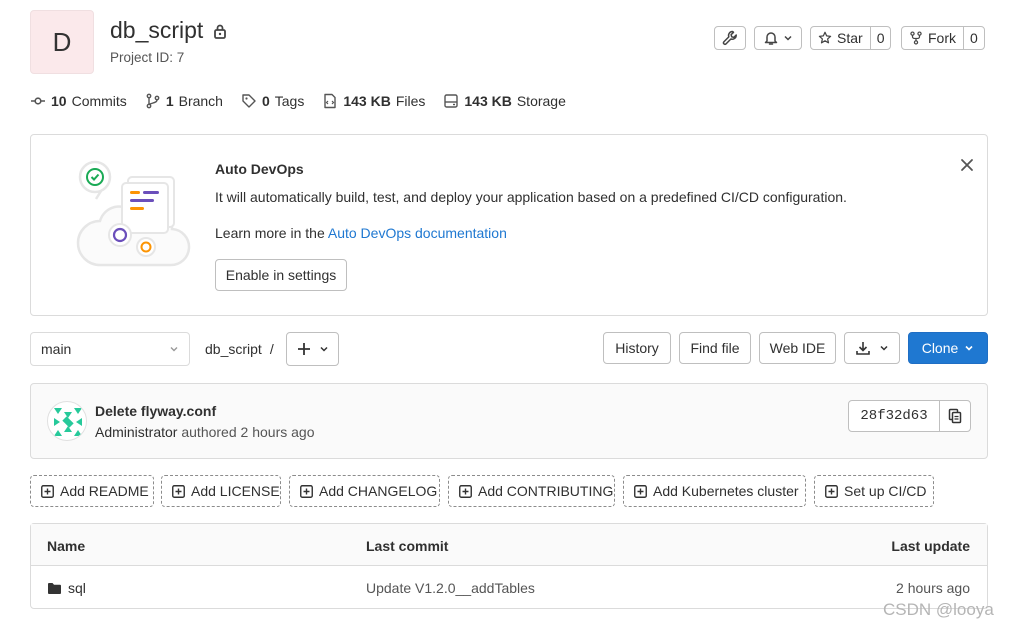  Describe the element at coordinates (235, 491) in the screenshot. I see `add-license-label: Add LICENSE` at that location.